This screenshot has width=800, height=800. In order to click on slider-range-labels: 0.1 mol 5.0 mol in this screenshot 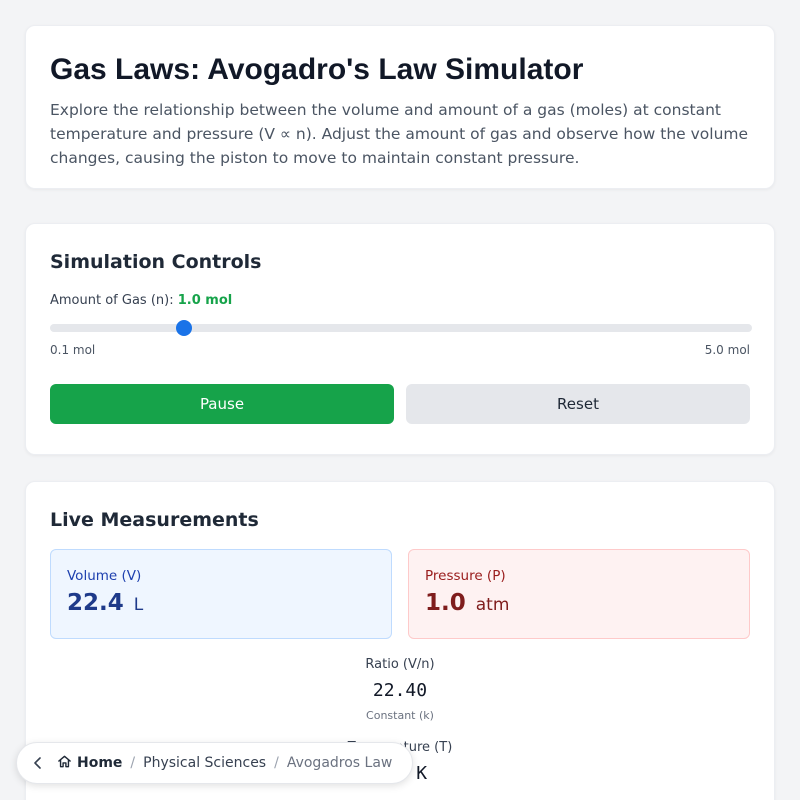, I will do `click(400, 350)`.